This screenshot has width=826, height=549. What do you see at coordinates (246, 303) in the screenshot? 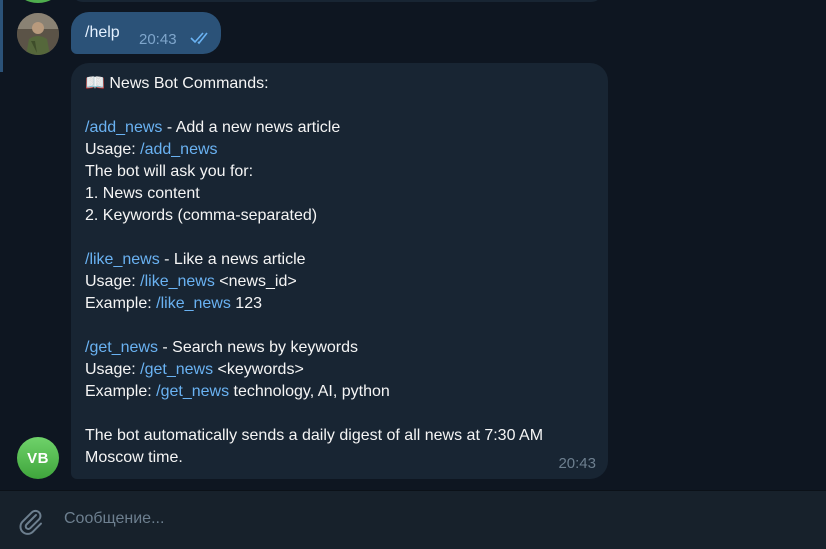
I see `like-news-example-args: 123` at bounding box center [246, 303].